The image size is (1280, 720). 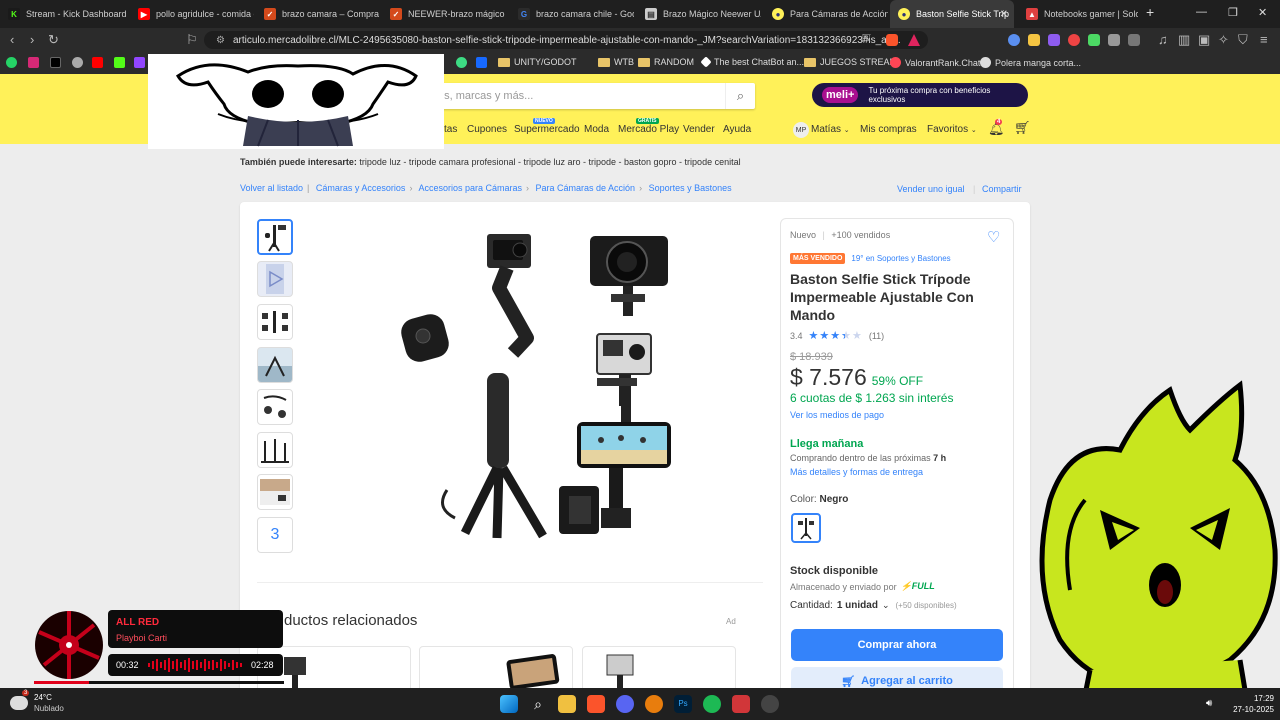 I want to click on tab-kick-dashboard: K Stream - Kick Dashboard, so click(x=63, y=14).